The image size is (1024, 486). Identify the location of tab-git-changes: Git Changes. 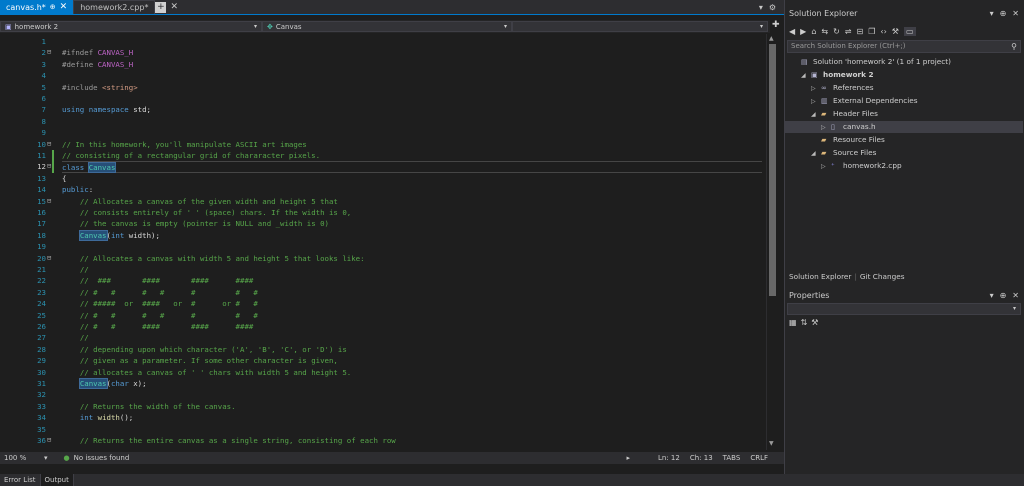
(882, 276).